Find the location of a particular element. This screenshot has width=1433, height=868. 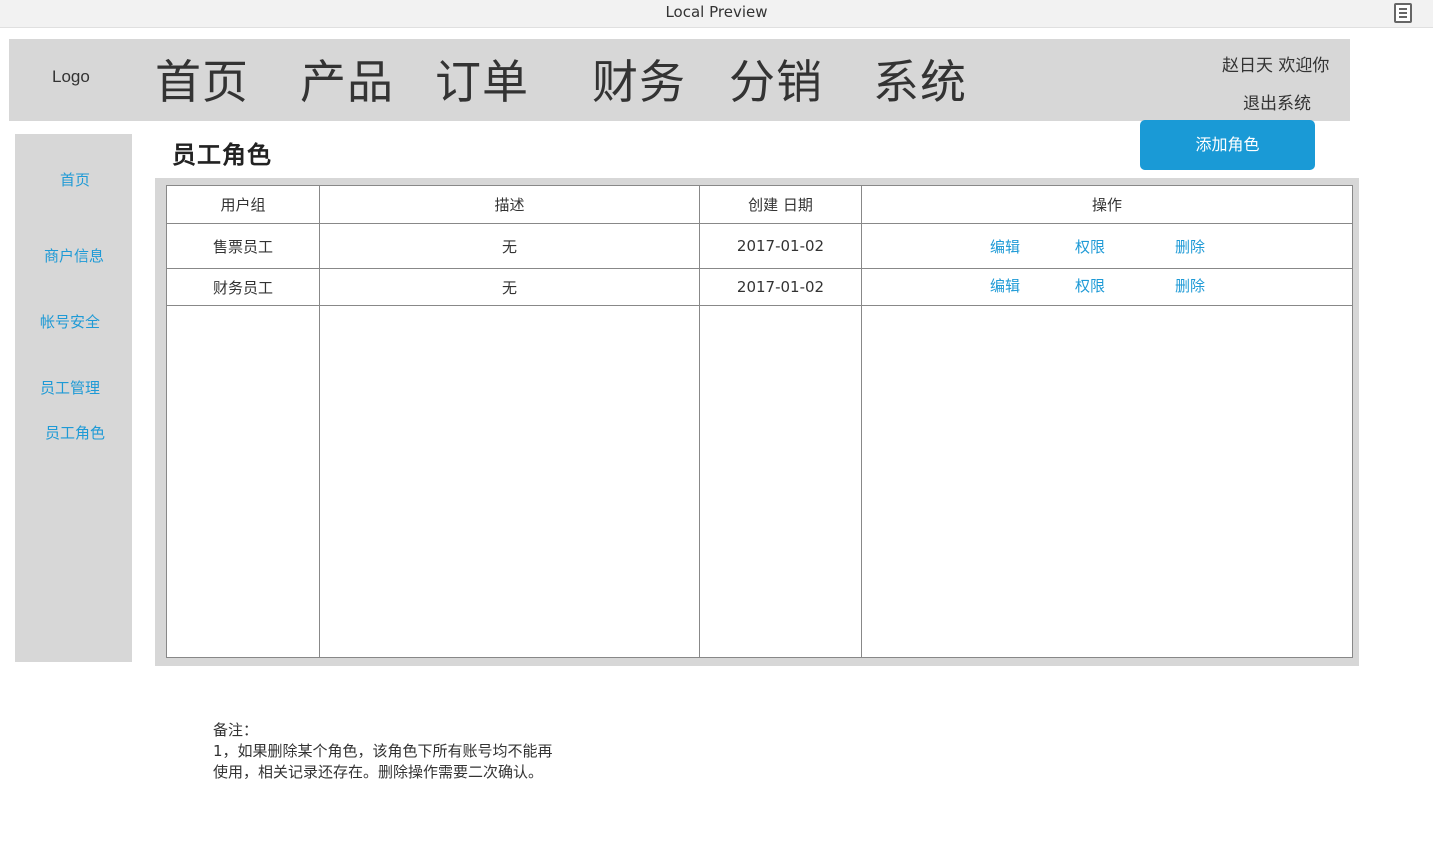

sidebar-item-home: 首页 is located at coordinates (75, 179).